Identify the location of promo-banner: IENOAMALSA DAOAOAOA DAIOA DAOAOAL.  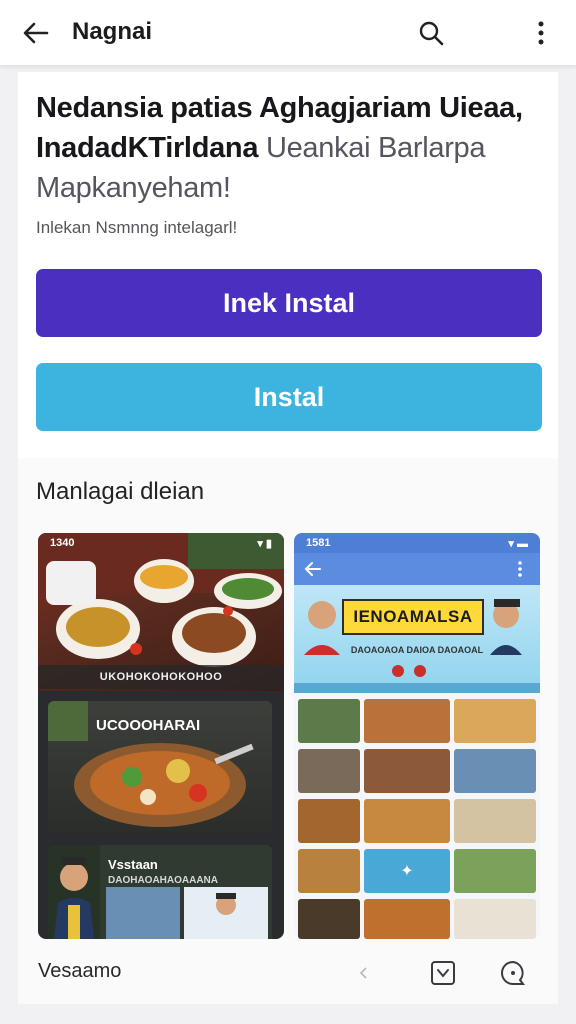
(417, 639).